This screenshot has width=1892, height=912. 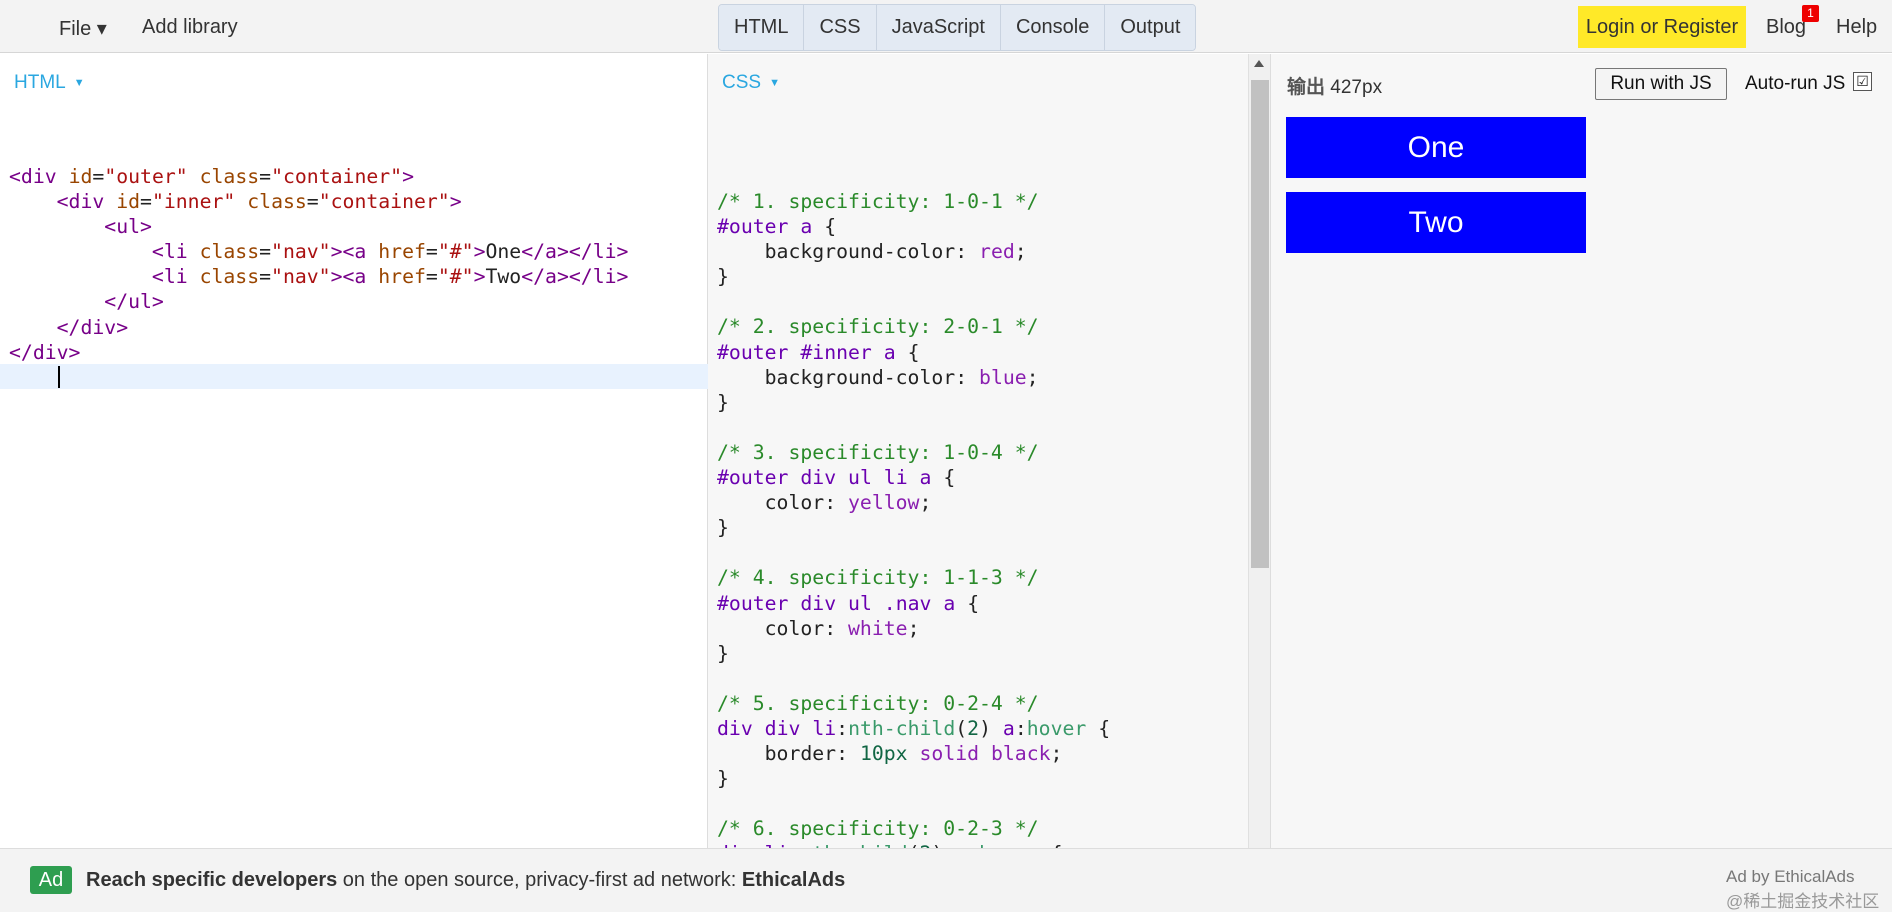 I want to click on run-with-js-button: Run with JS, so click(x=1661, y=84).